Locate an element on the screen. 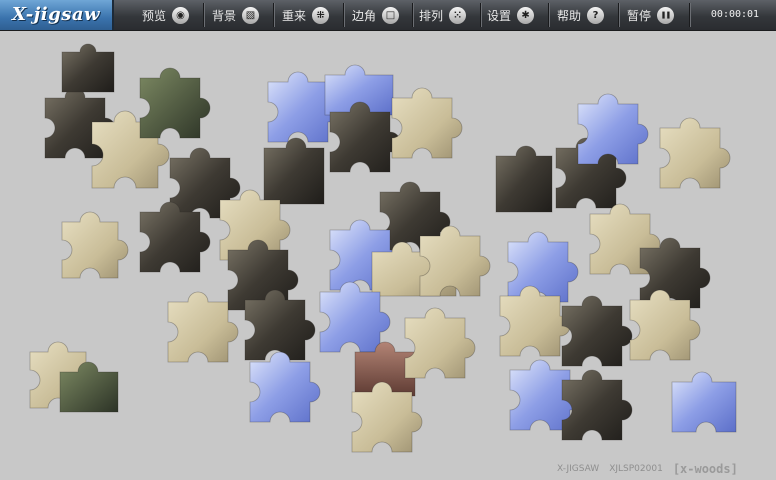 Image resolution: width=776 pixels, height=480 pixels. settings-button: 设置 ✱ is located at coordinates (511, 15).